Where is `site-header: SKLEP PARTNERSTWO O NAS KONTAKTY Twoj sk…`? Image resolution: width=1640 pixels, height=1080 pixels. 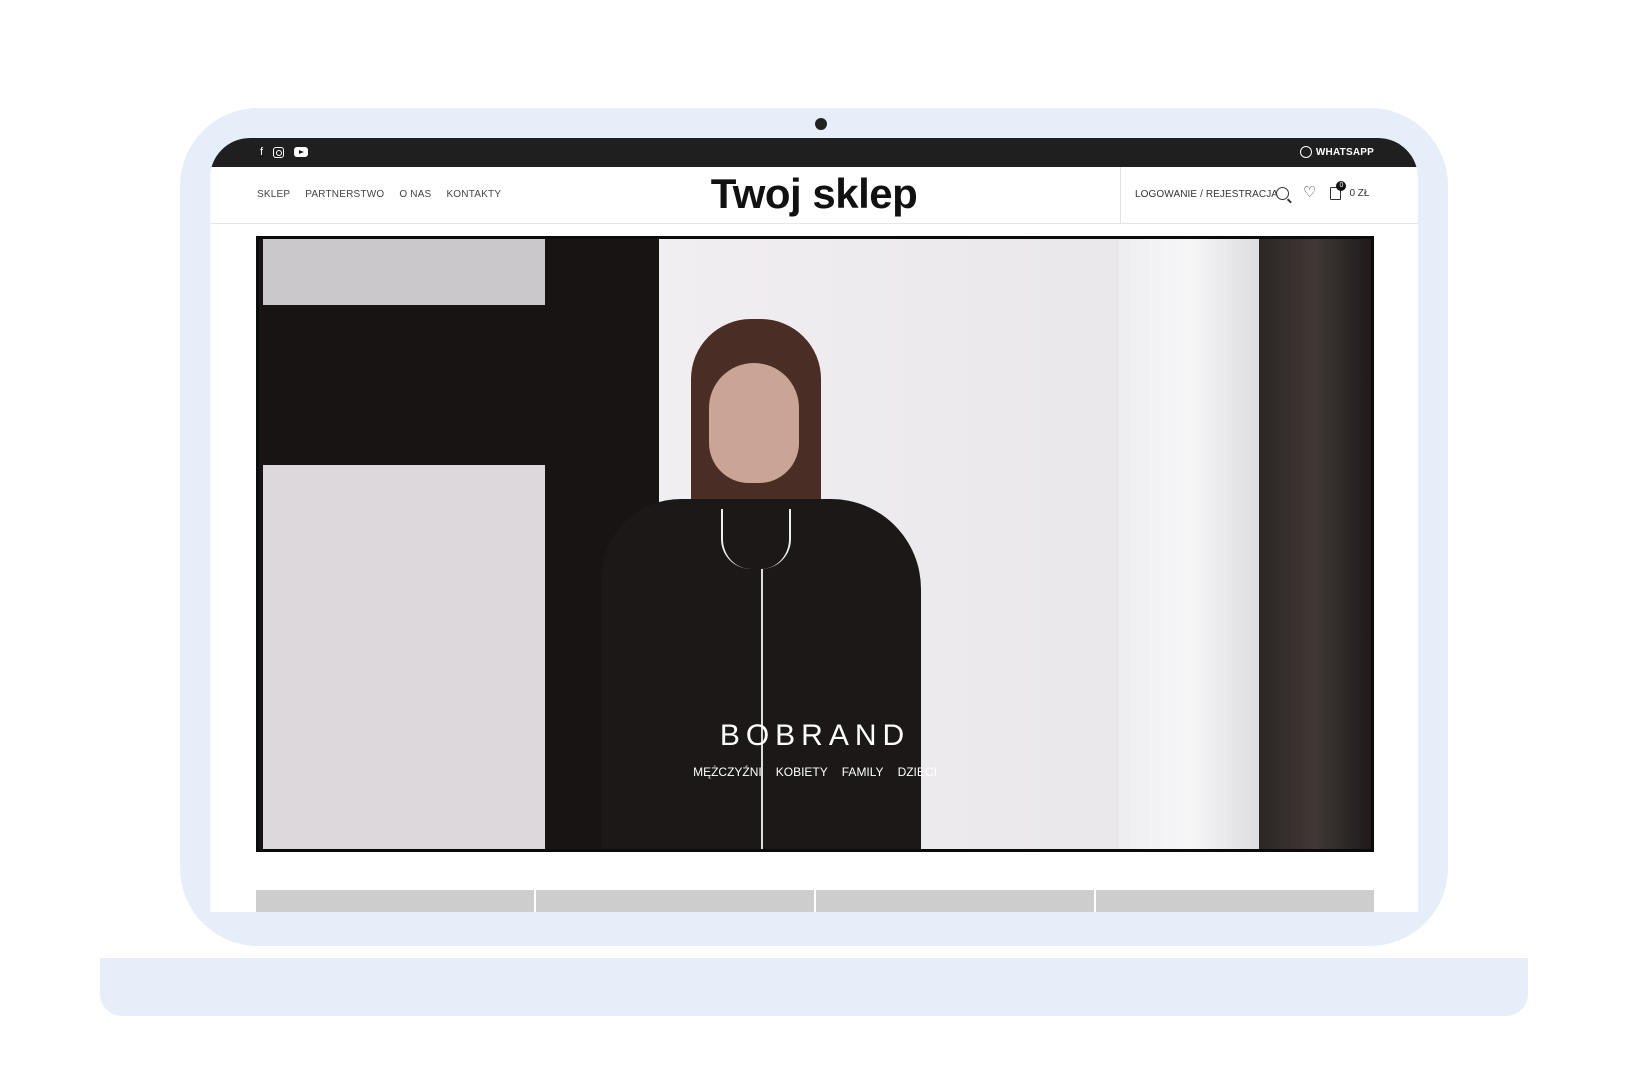 site-header: SKLEP PARTNERSTWO O NAS KONTAKTY Twoj sk… is located at coordinates (814, 195).